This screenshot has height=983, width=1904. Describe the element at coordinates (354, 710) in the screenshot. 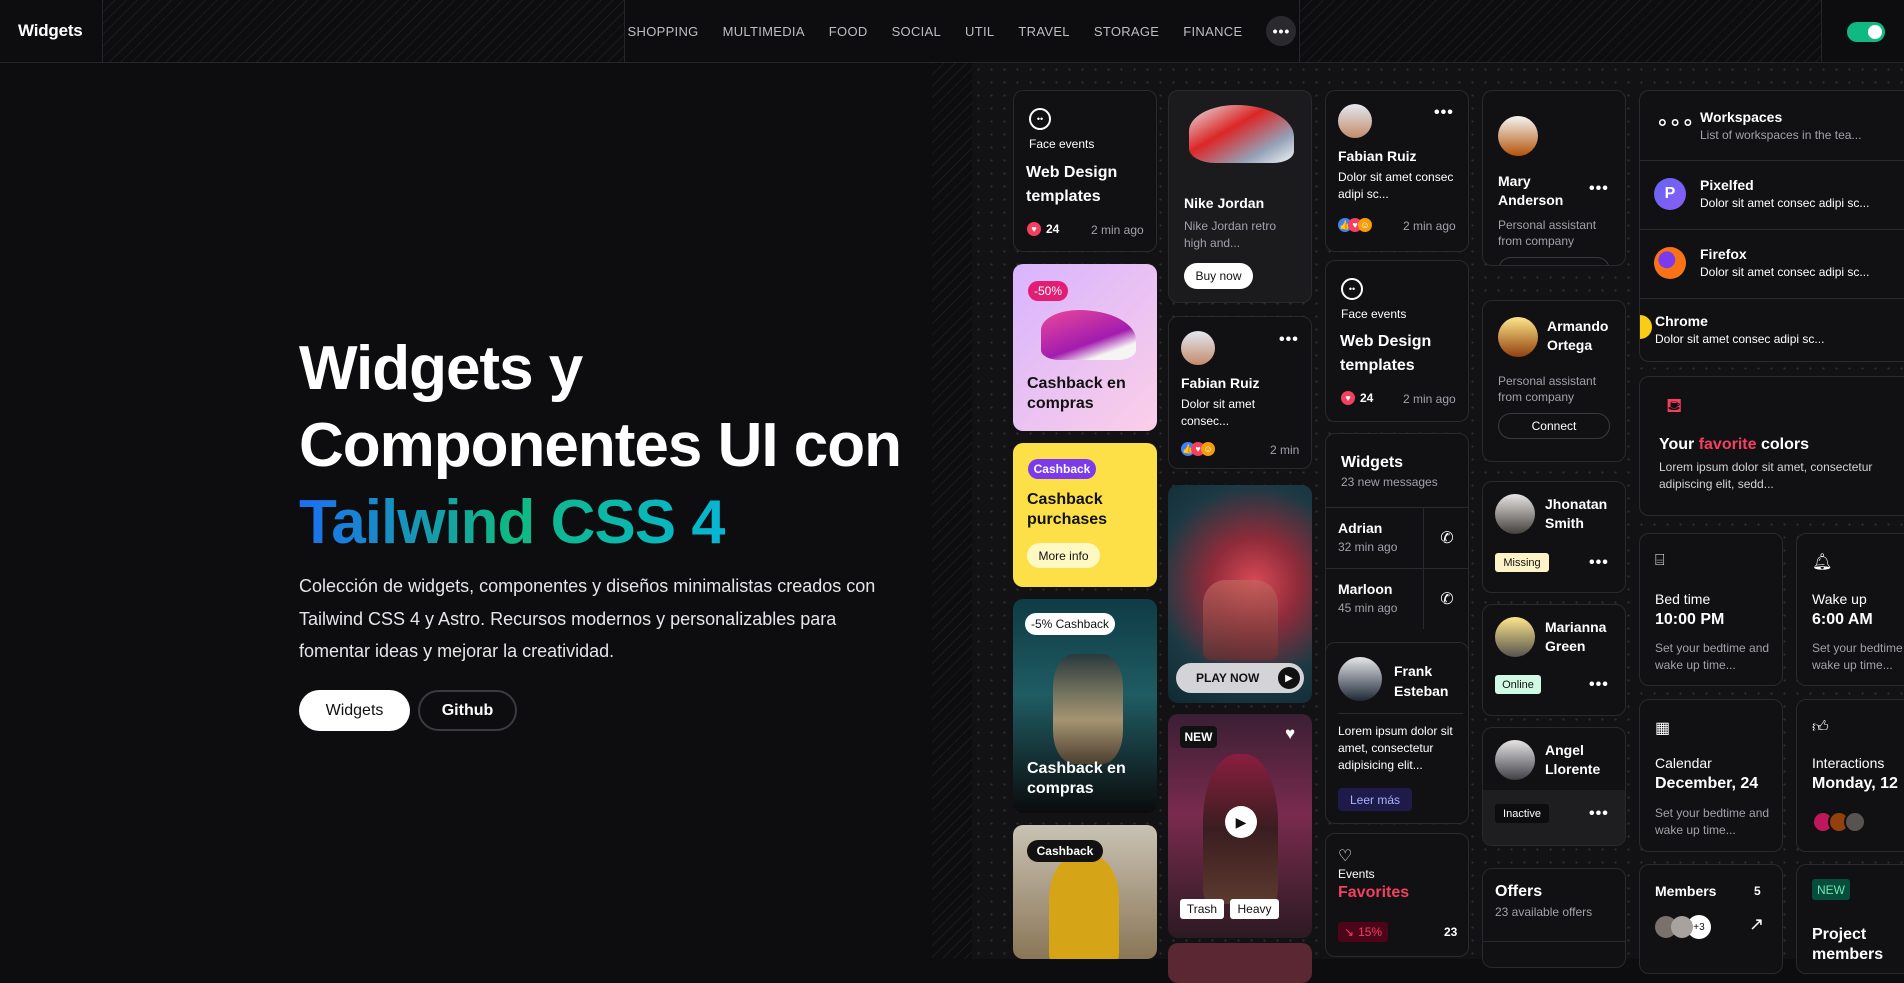

I see `widgets-button: Widgets` at that location.